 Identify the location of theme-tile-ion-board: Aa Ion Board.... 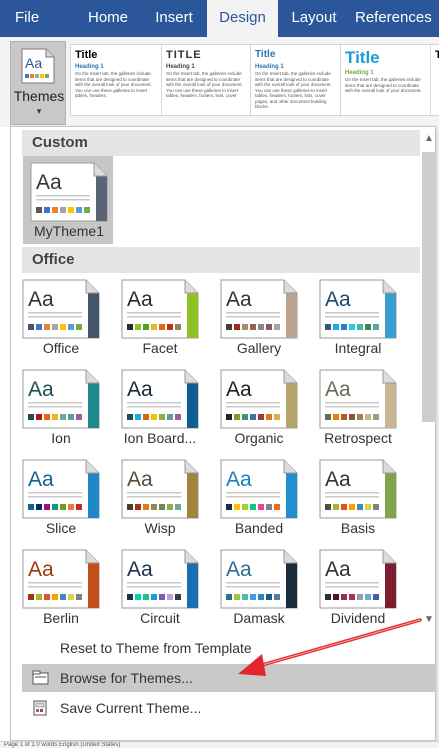
(160, 409).